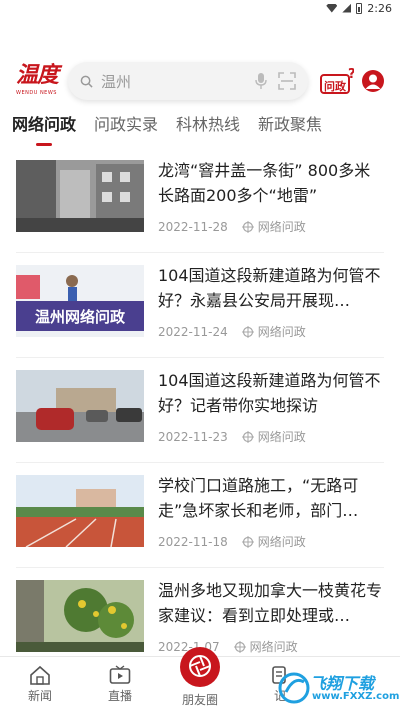 This screenshot has width=400, height=712. What do you see at coordinates (86, 81) in the screenshot?
I see `search-icon` at bounding box center [86, 81].